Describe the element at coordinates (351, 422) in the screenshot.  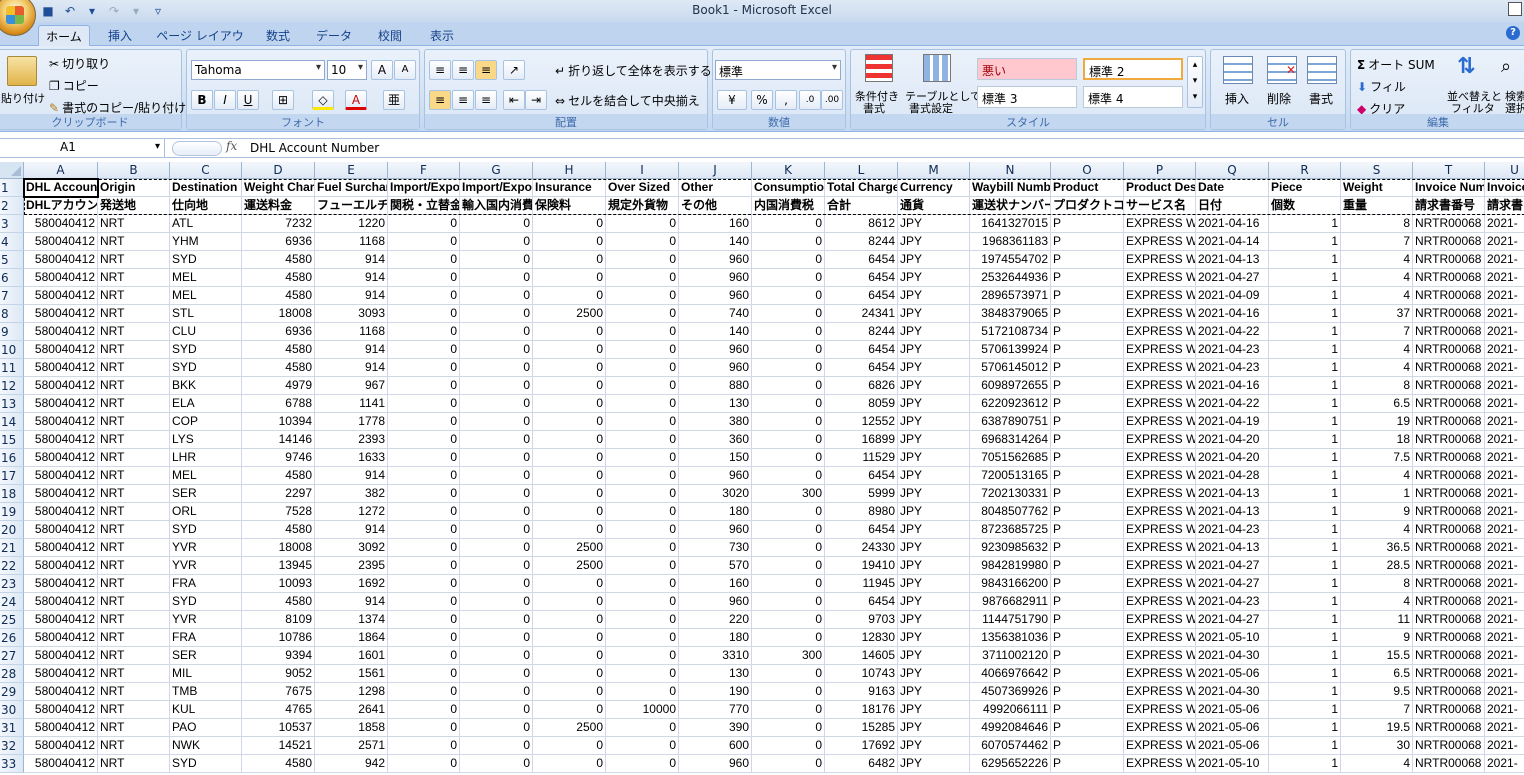
I see `table-cell: 1778` at that location.